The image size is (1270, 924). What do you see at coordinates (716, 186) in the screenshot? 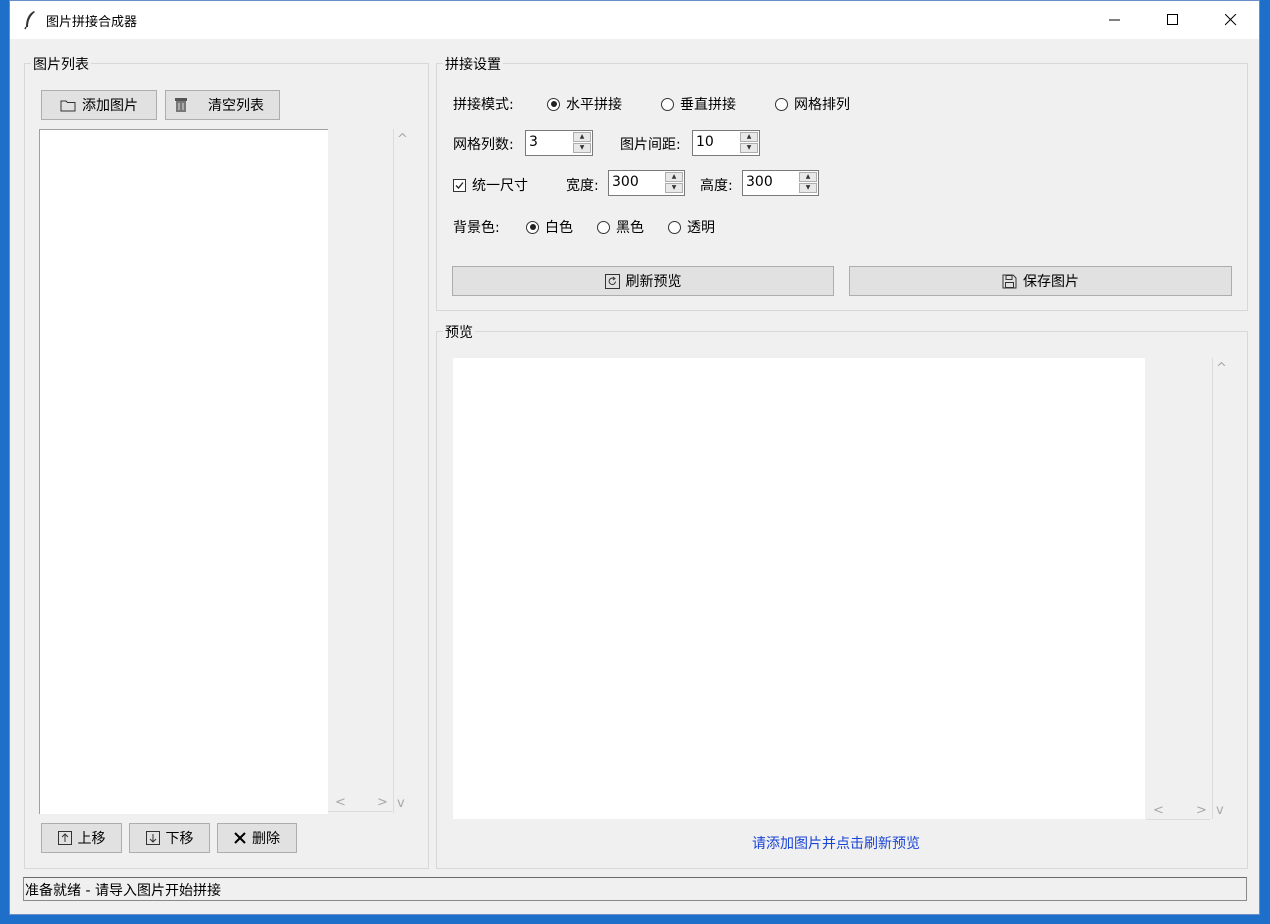
I see `height-label: 高度:` at bounding box center [716, 186].